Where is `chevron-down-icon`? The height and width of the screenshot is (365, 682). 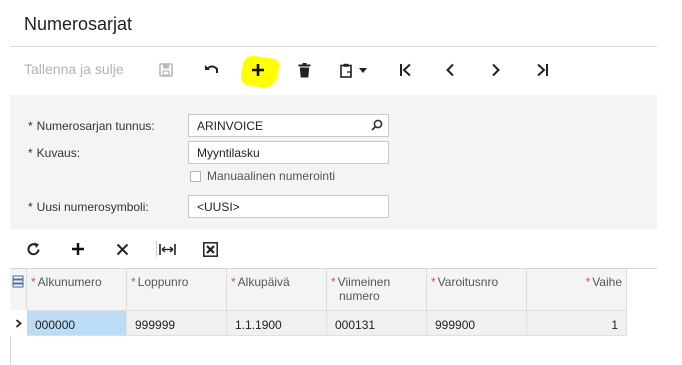
chevron-down-icon is located at coordinates (363, 70).